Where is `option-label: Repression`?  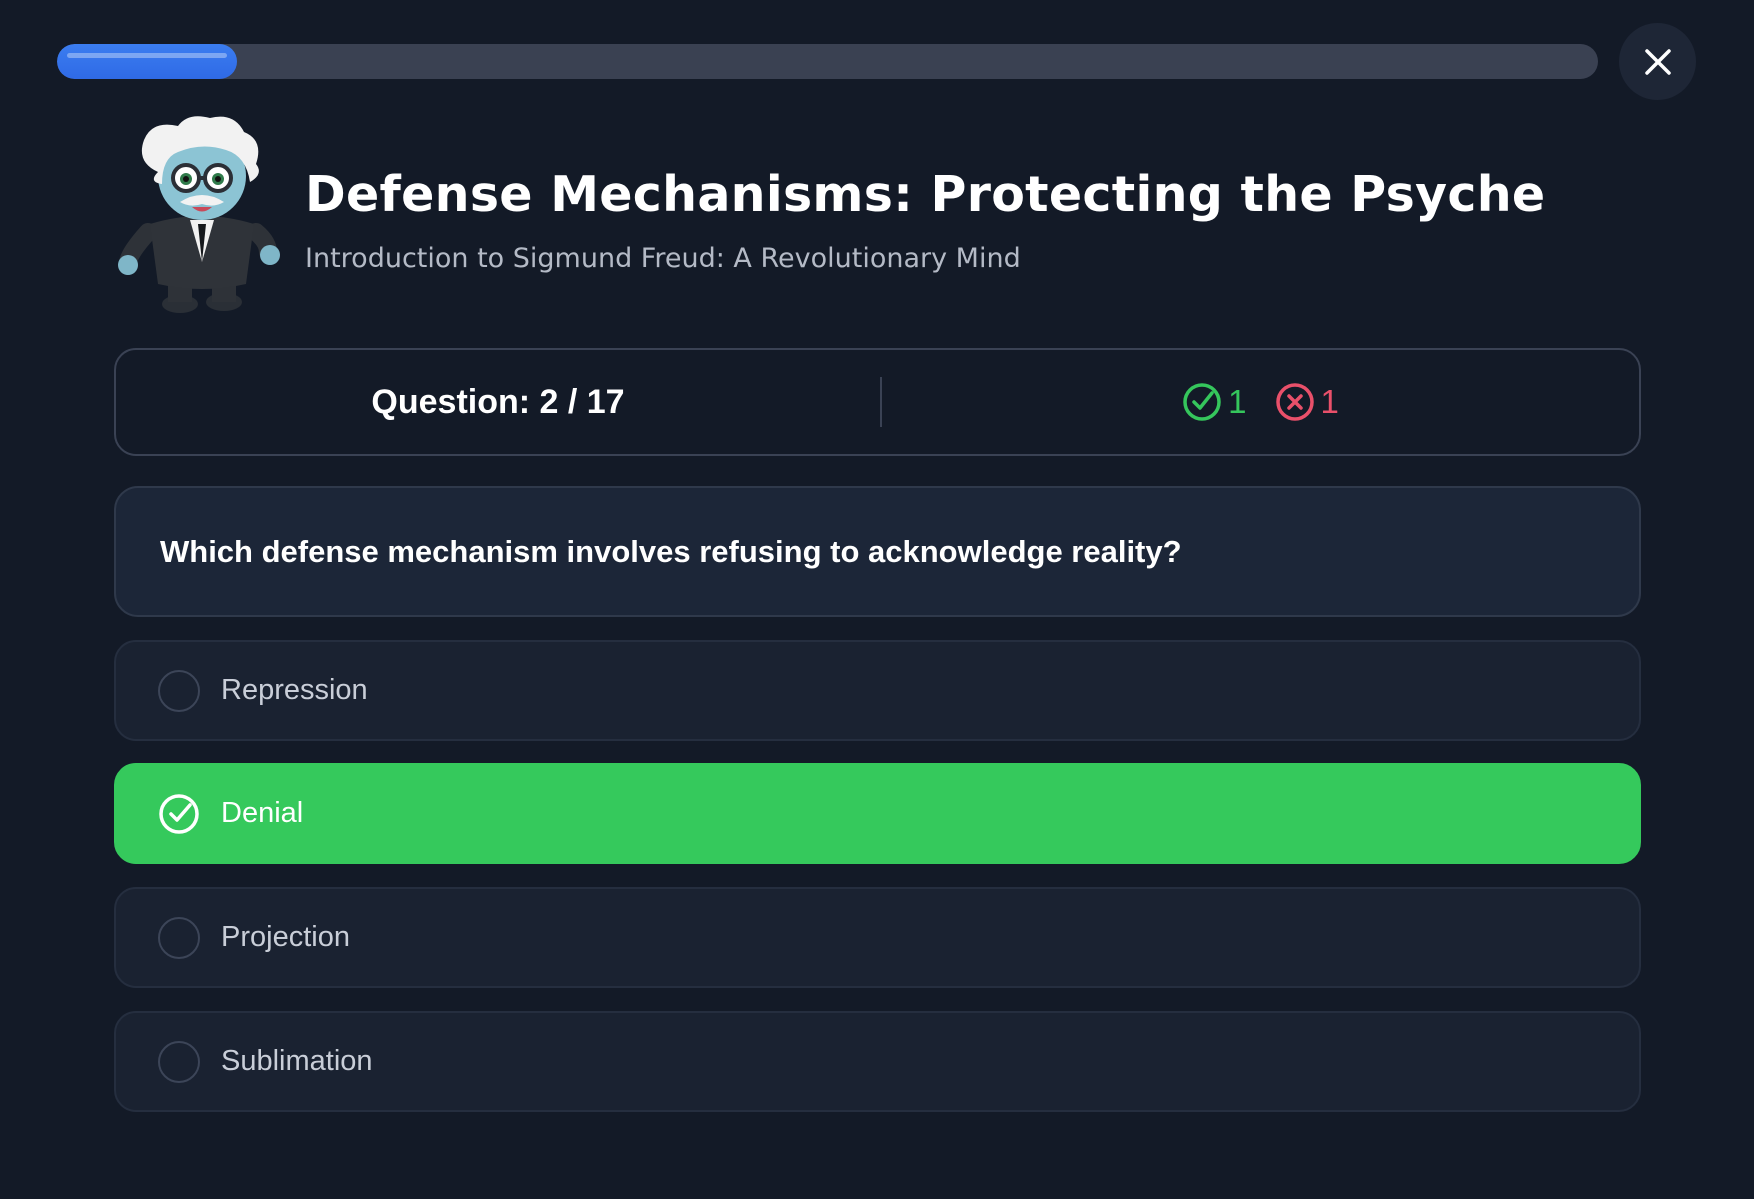
option-label: Repression is located at coordinates (294, 690).